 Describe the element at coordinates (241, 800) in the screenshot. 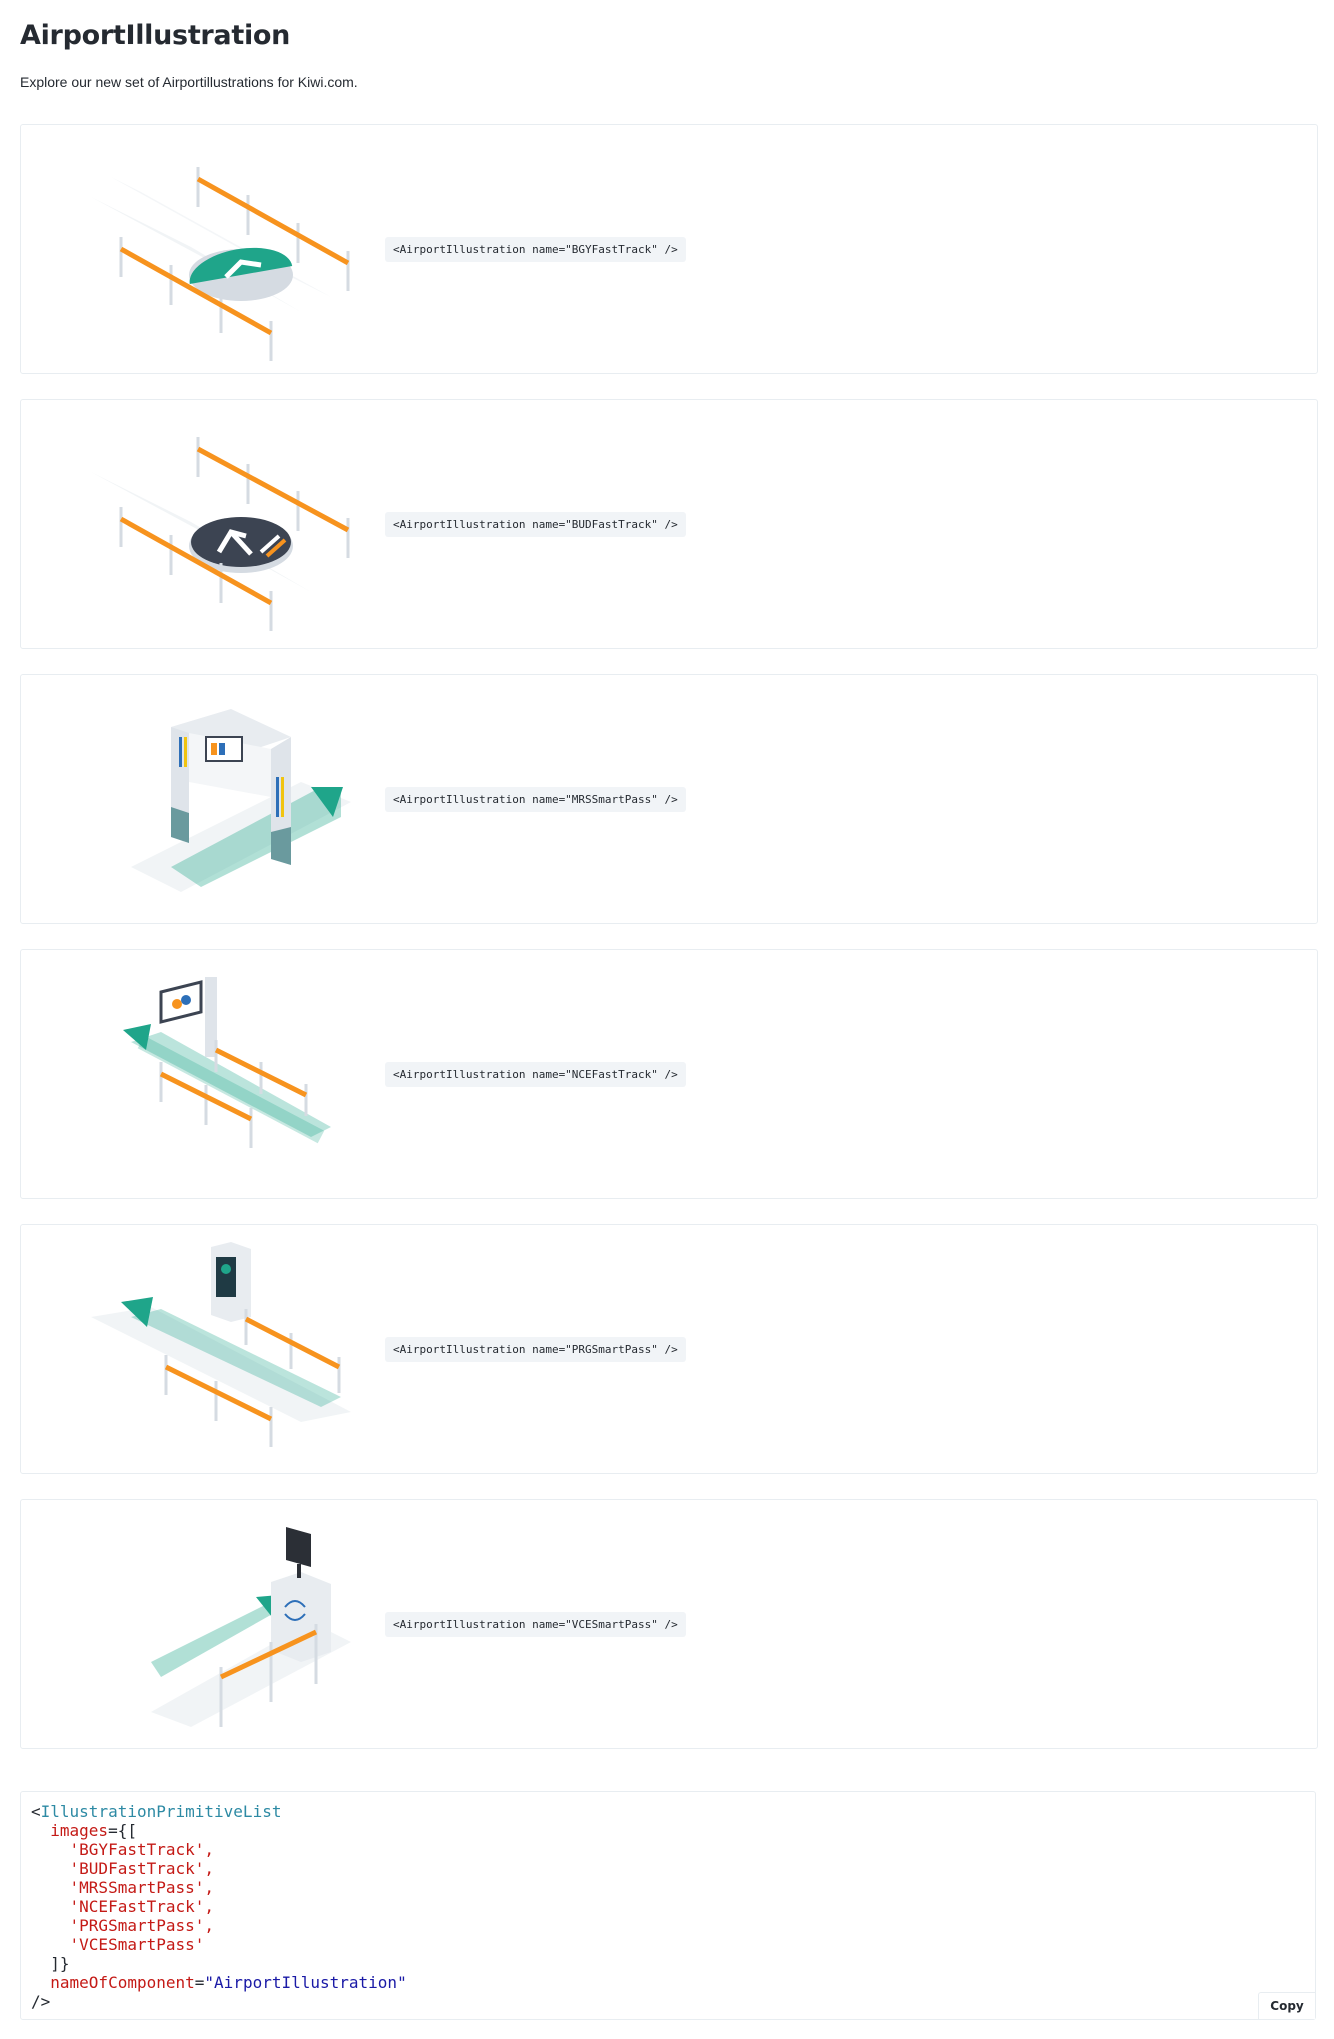

I see `mrs-smart-pass-illustration` at that location.